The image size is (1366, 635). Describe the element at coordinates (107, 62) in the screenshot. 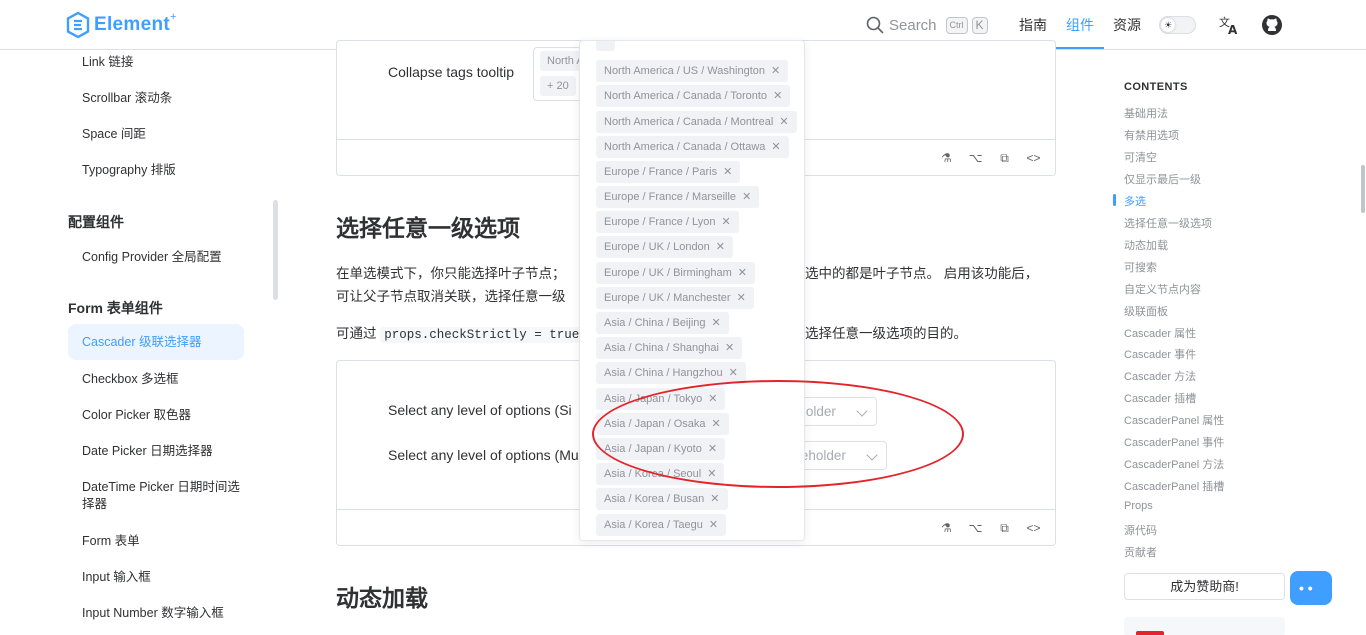

I see `sidebar-item-link: Link 链接` at that location.